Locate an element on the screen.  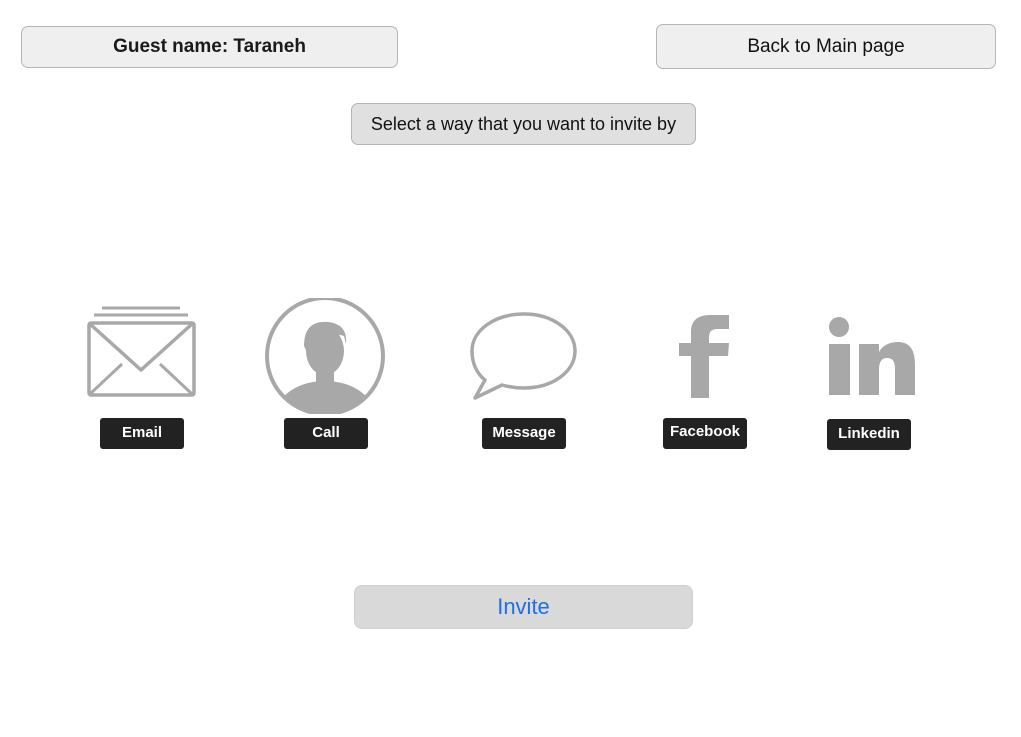
invite-option-facebook: Facebook is located at coordinates (705, 381).